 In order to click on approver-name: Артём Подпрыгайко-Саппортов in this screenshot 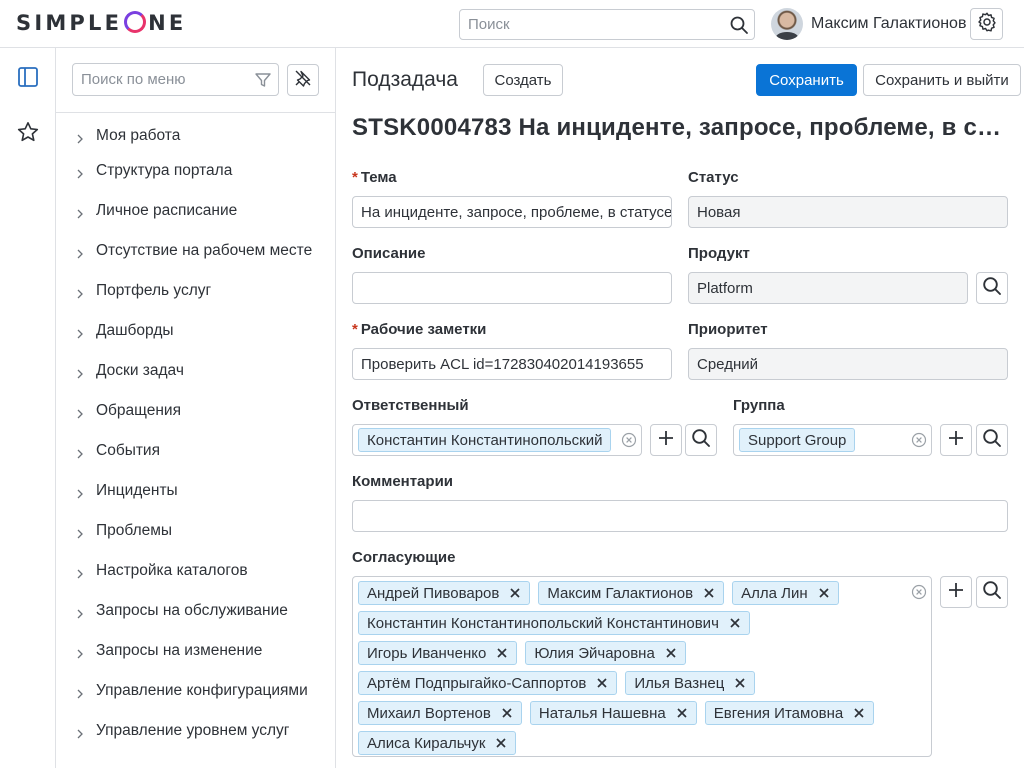, I will do `click(477, 683)`.